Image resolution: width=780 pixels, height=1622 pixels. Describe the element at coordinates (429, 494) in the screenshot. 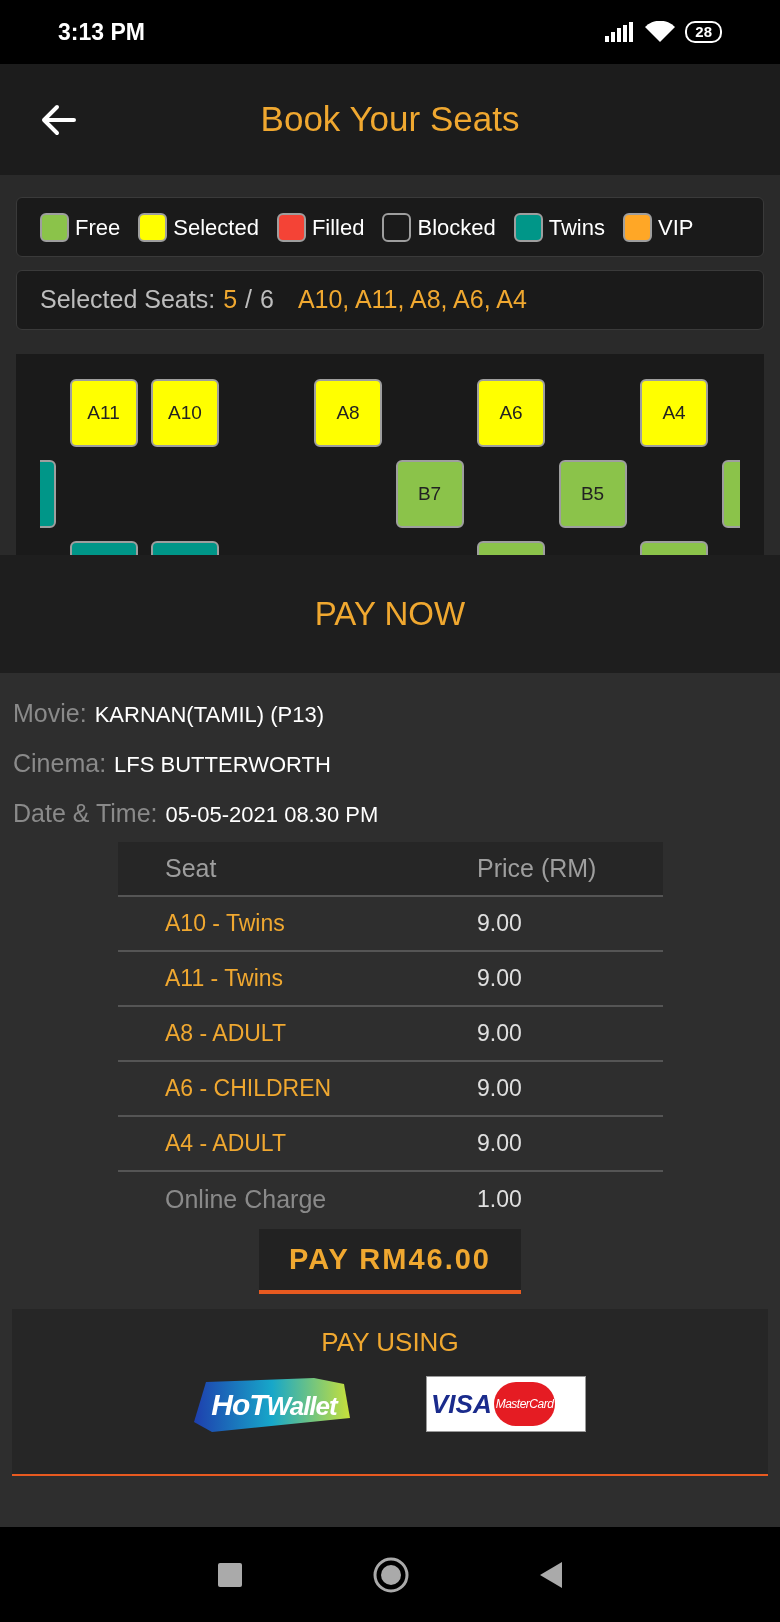

I see `seat: B7` at that location.